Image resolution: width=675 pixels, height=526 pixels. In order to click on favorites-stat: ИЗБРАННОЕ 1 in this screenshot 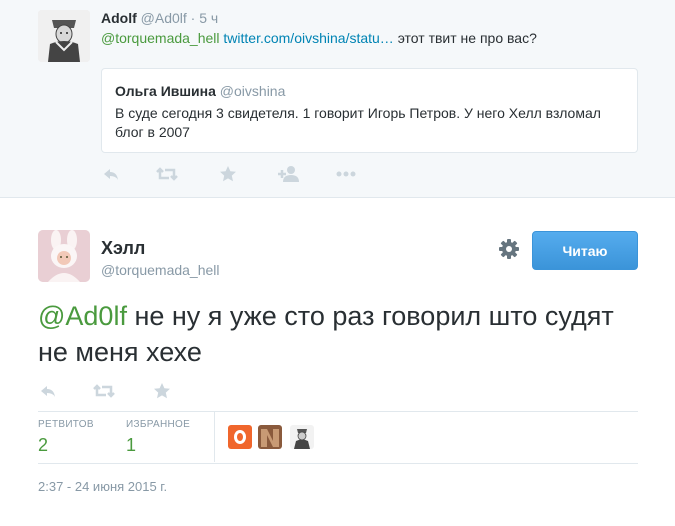, I will do `click(158, 437)`.